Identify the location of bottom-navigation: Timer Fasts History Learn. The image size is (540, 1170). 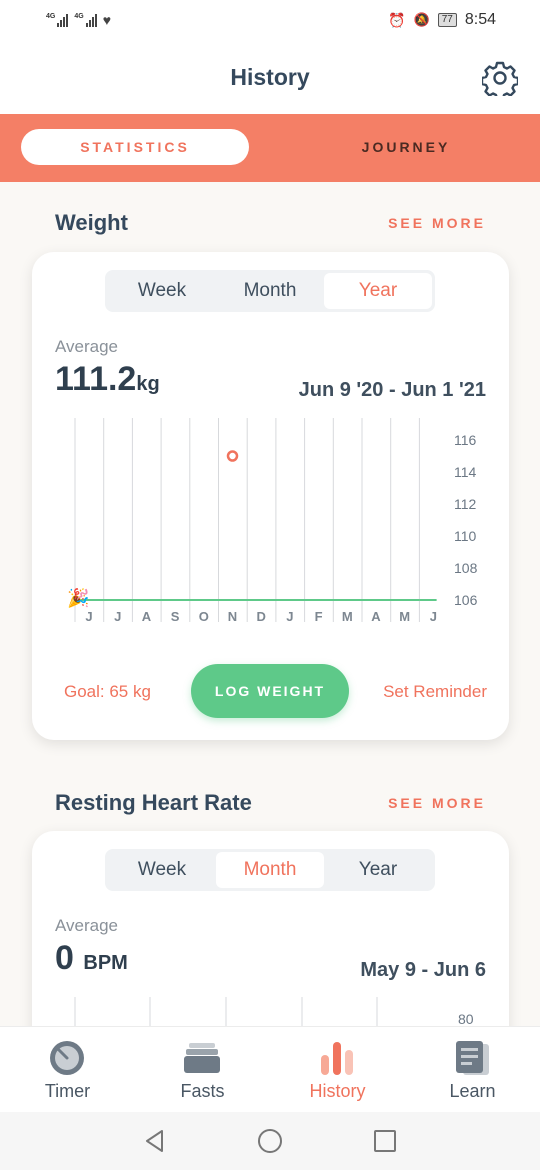
(270, 1069).